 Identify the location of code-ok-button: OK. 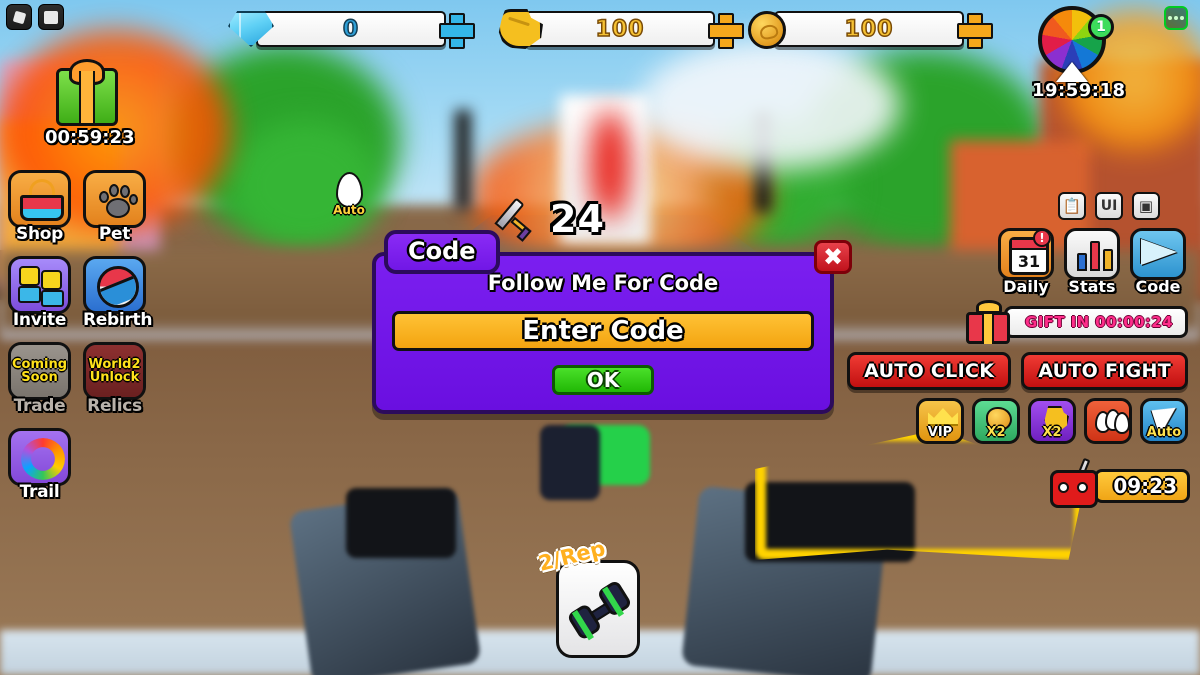
(603, 380).